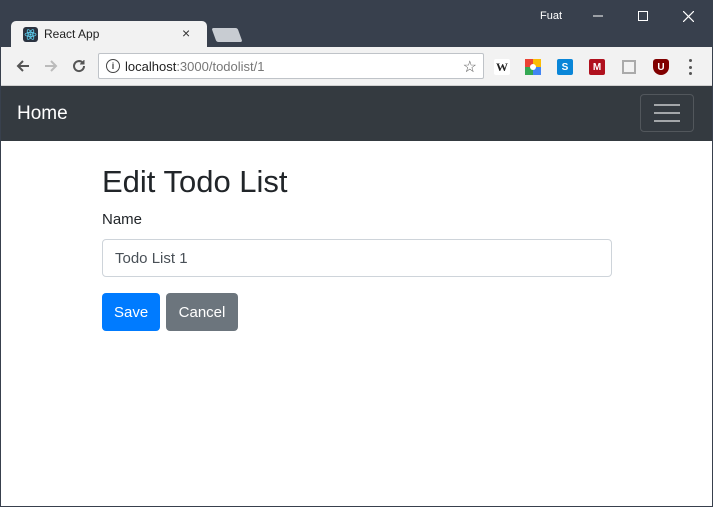 The height and width of the screenshot is (507, 713). I want to click on page-title: Edit Todo List, so click(195, 181).